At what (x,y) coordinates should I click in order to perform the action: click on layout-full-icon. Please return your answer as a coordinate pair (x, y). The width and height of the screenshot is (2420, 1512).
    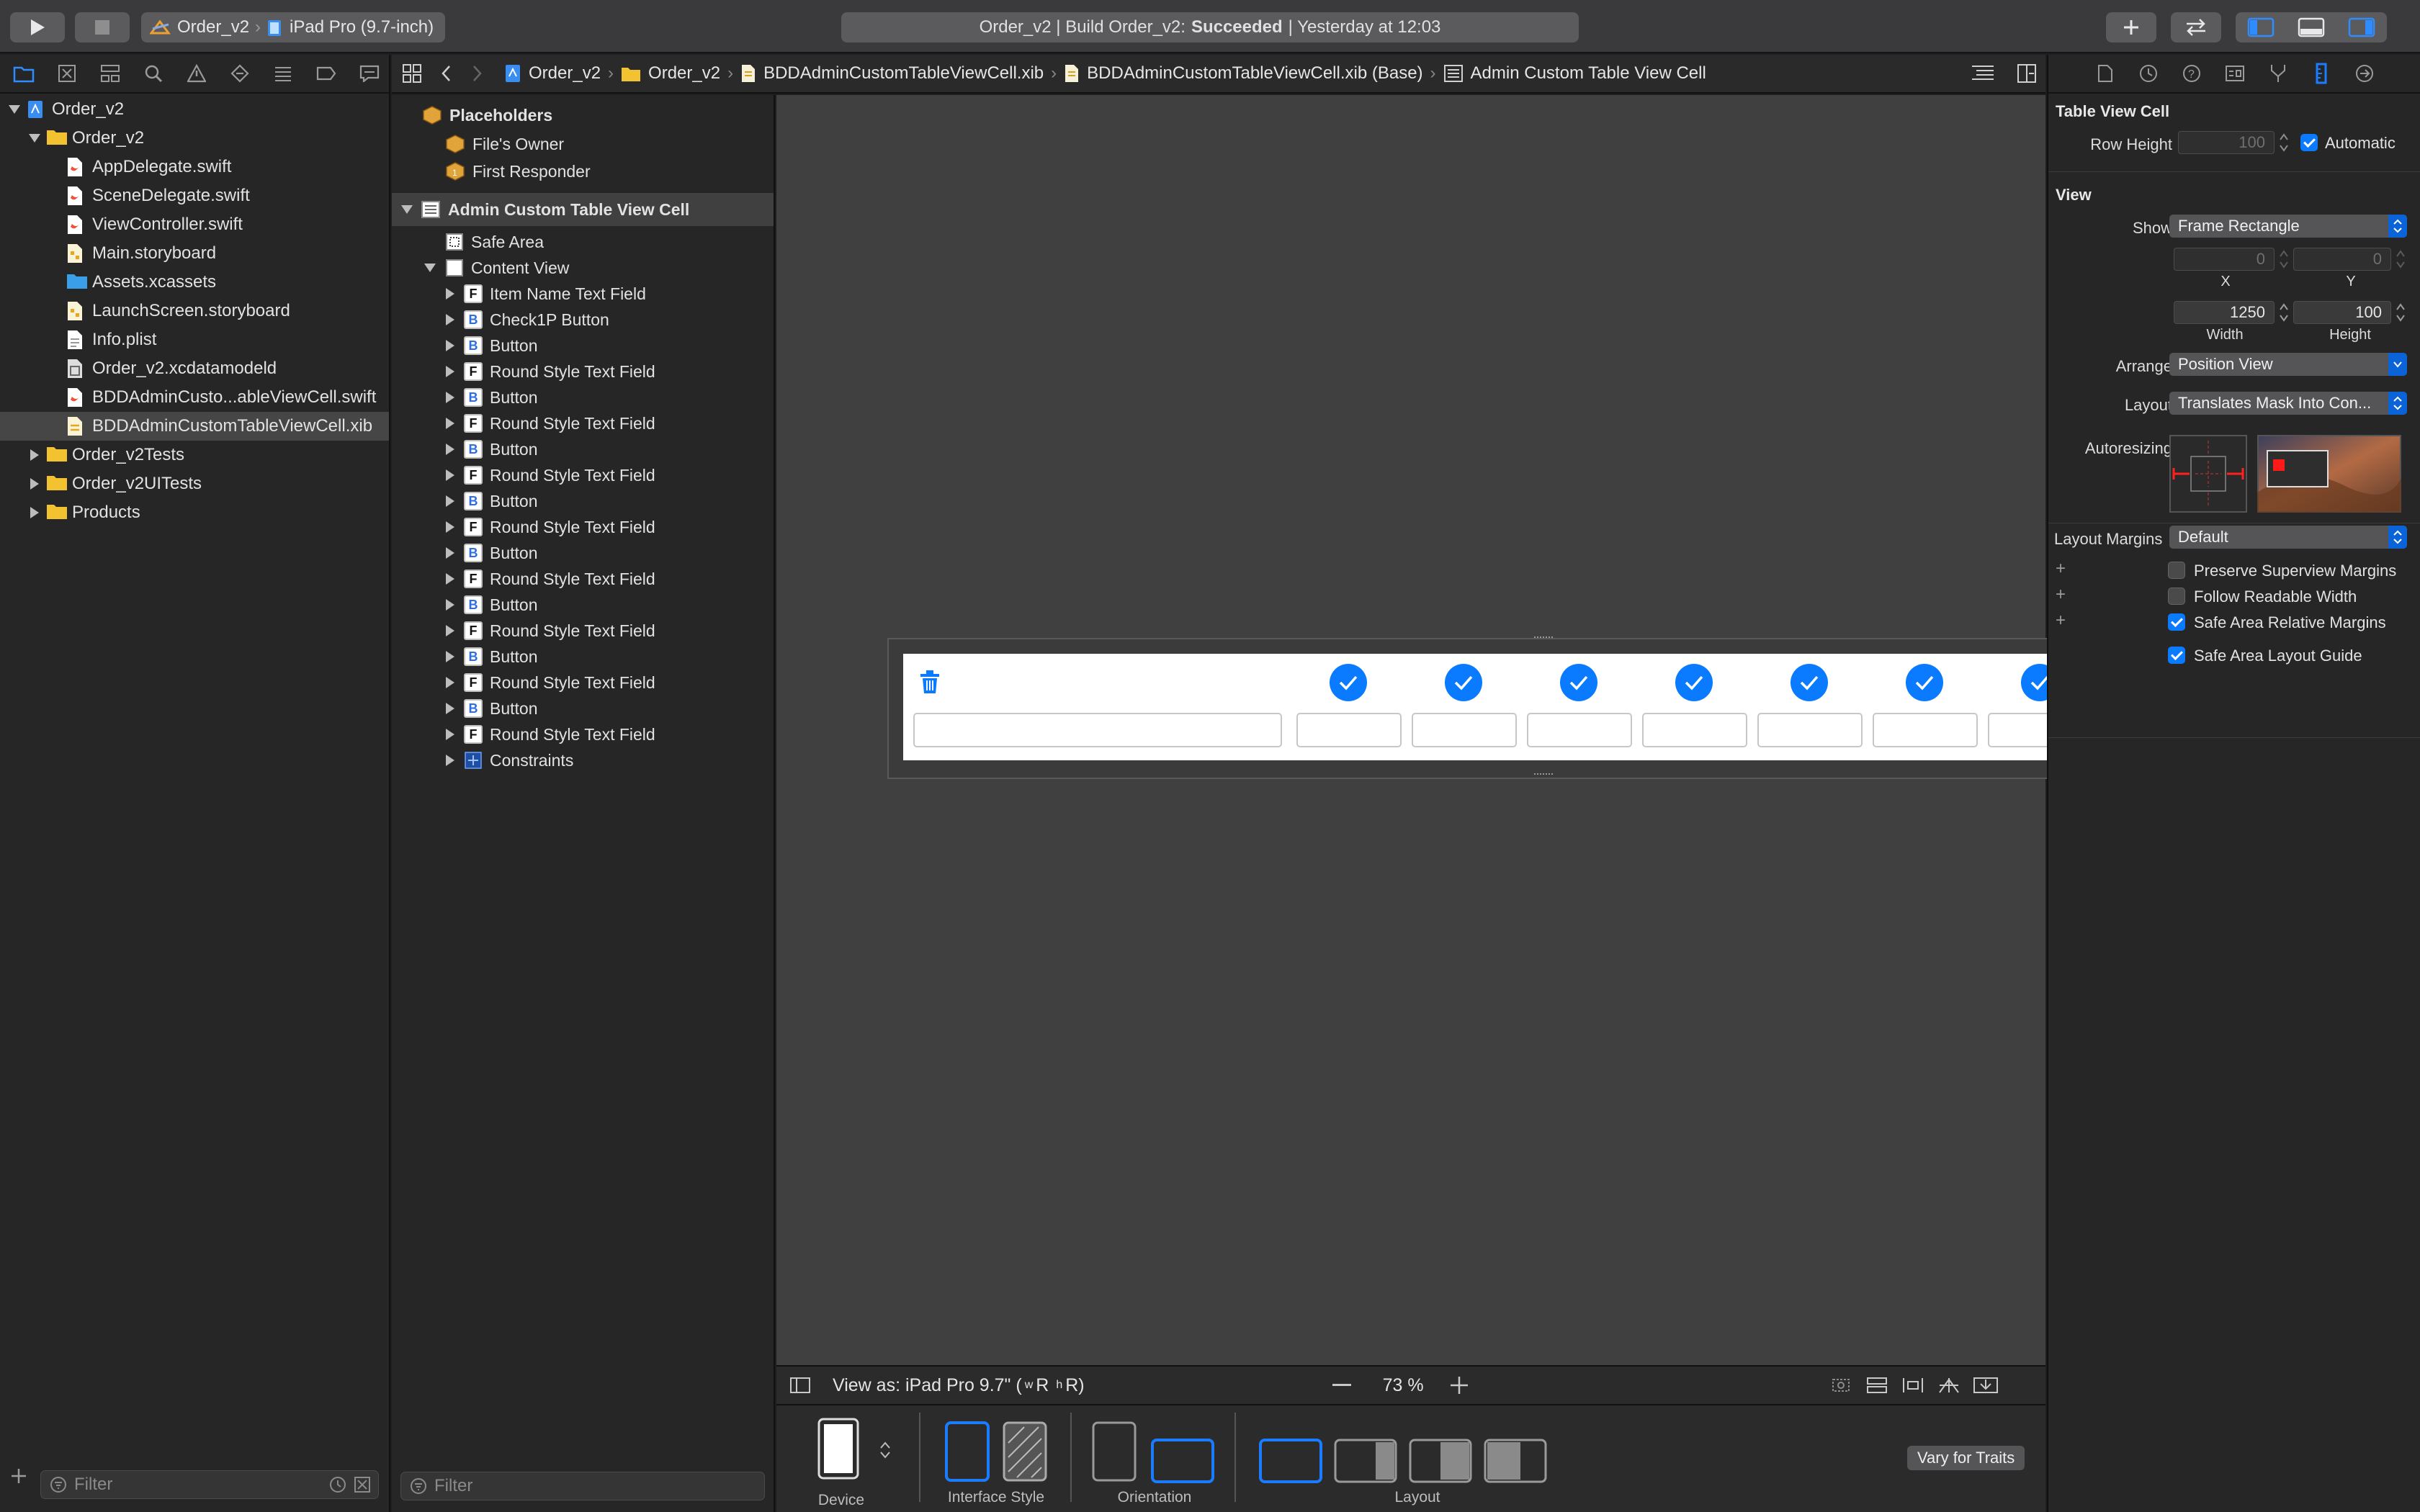
    Looking at the image, I should click on (1290, 1461).